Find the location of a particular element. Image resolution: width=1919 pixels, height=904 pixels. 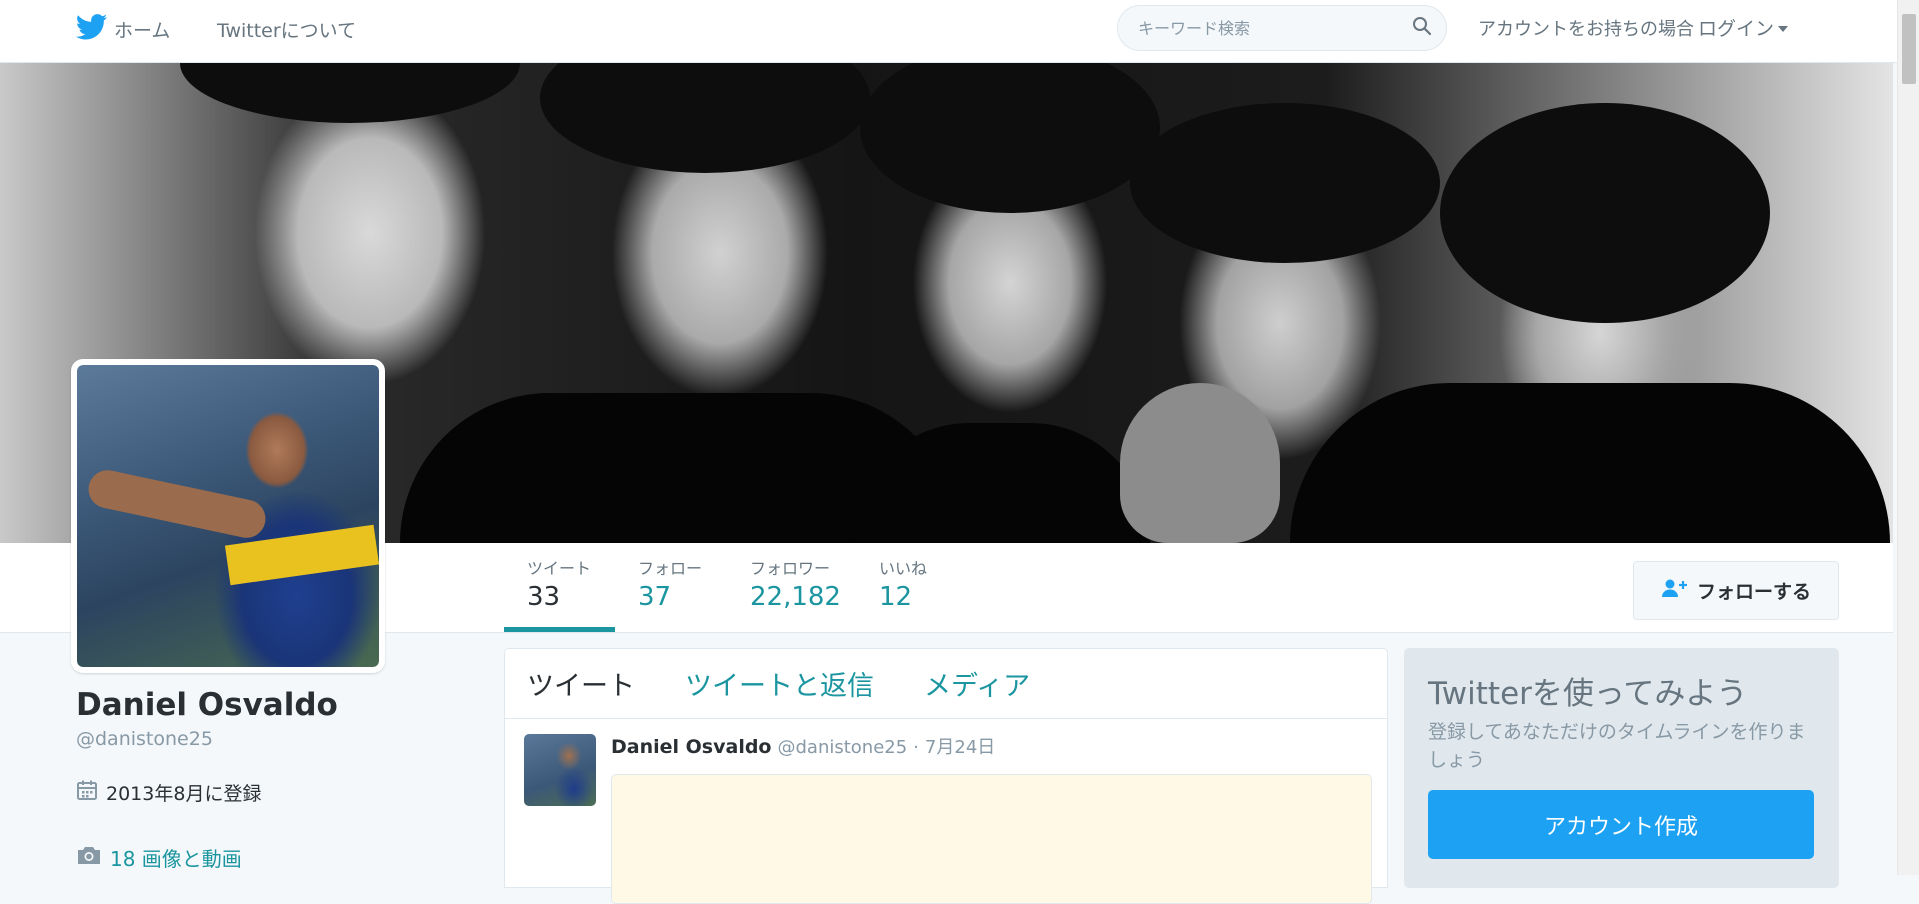

search-input is located at coordinates (1274, 28).